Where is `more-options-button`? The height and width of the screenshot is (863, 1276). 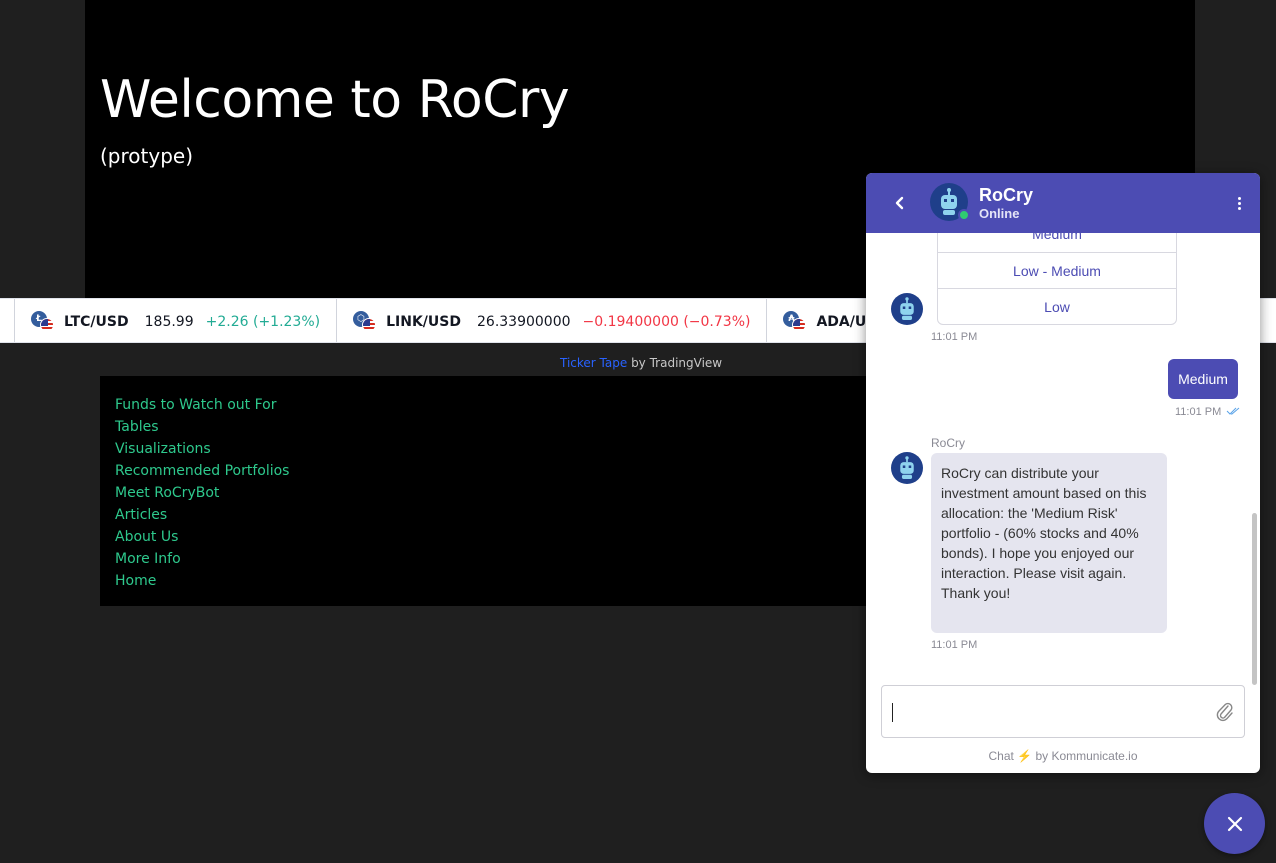 more-options-button is located at coordinates (1239, 203).